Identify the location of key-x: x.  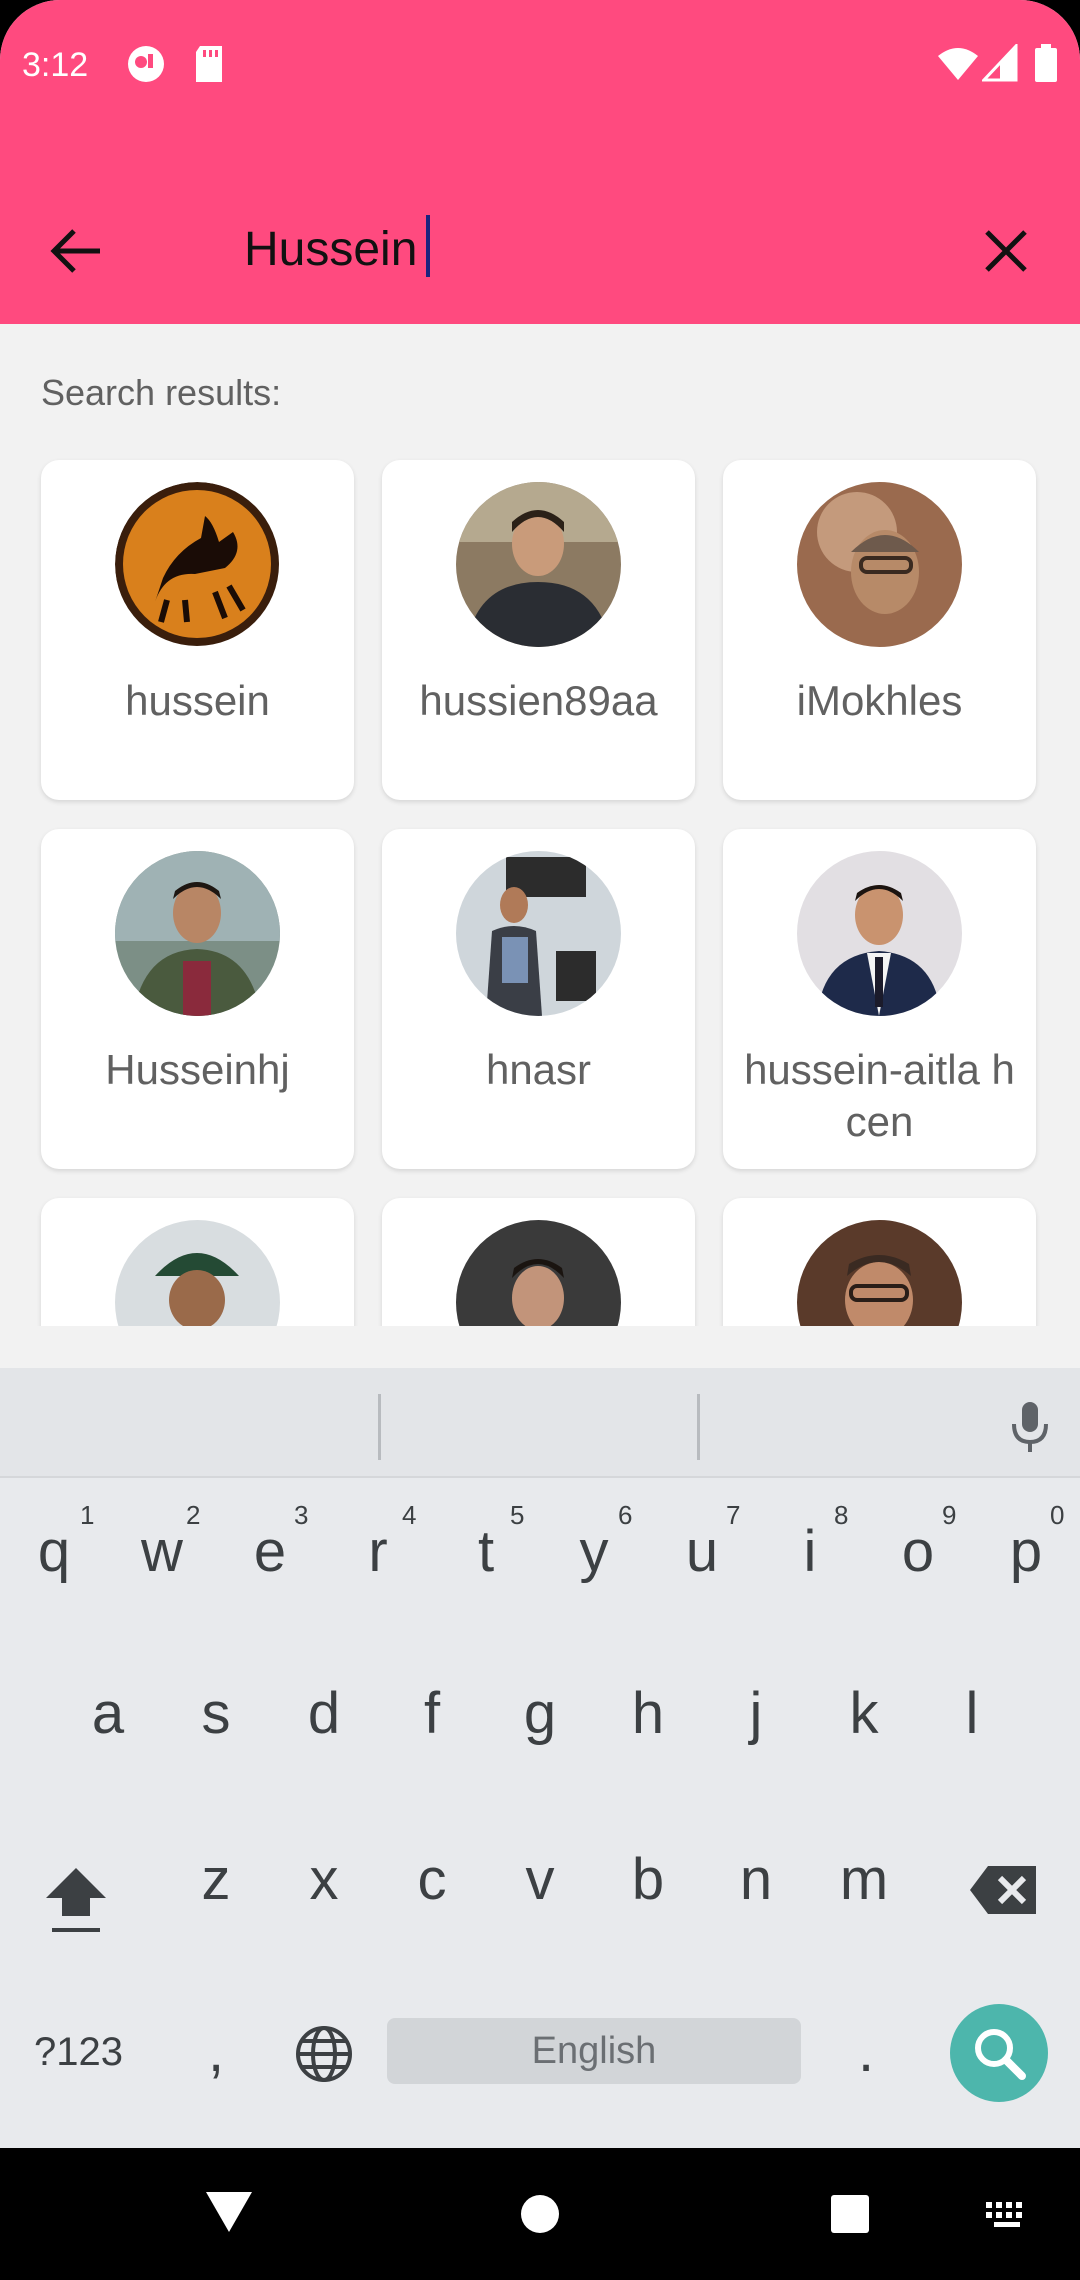
(324, 1879).